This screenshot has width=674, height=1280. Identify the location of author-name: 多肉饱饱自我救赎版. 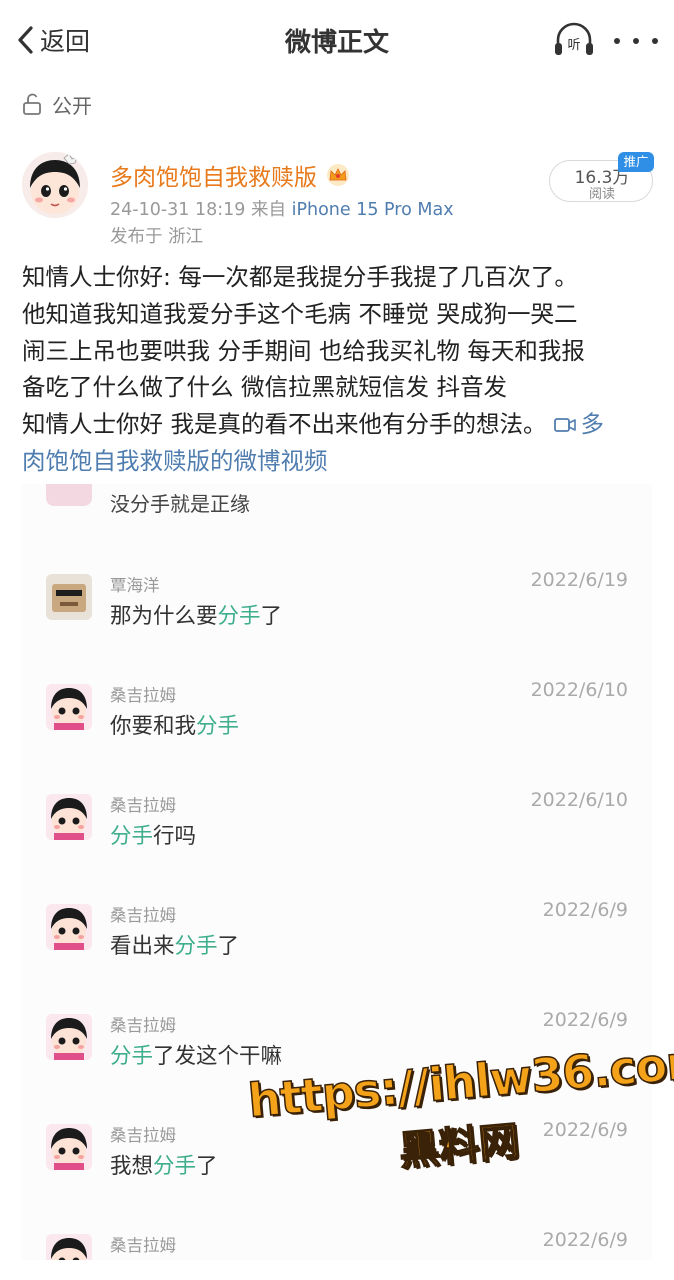
(213, 175).